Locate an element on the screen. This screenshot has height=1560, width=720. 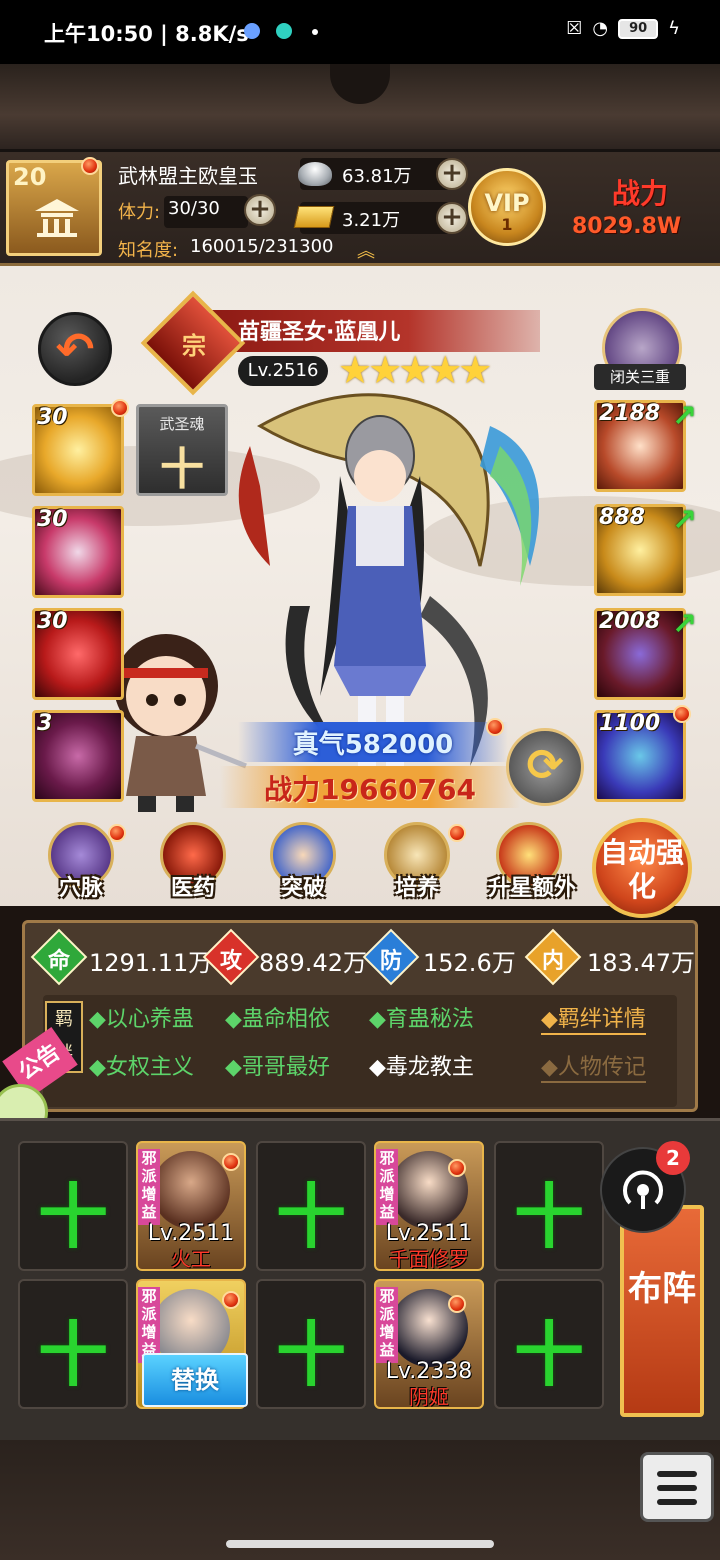
acupoint-button: 穴脉 is located at coordinates (81, 867).